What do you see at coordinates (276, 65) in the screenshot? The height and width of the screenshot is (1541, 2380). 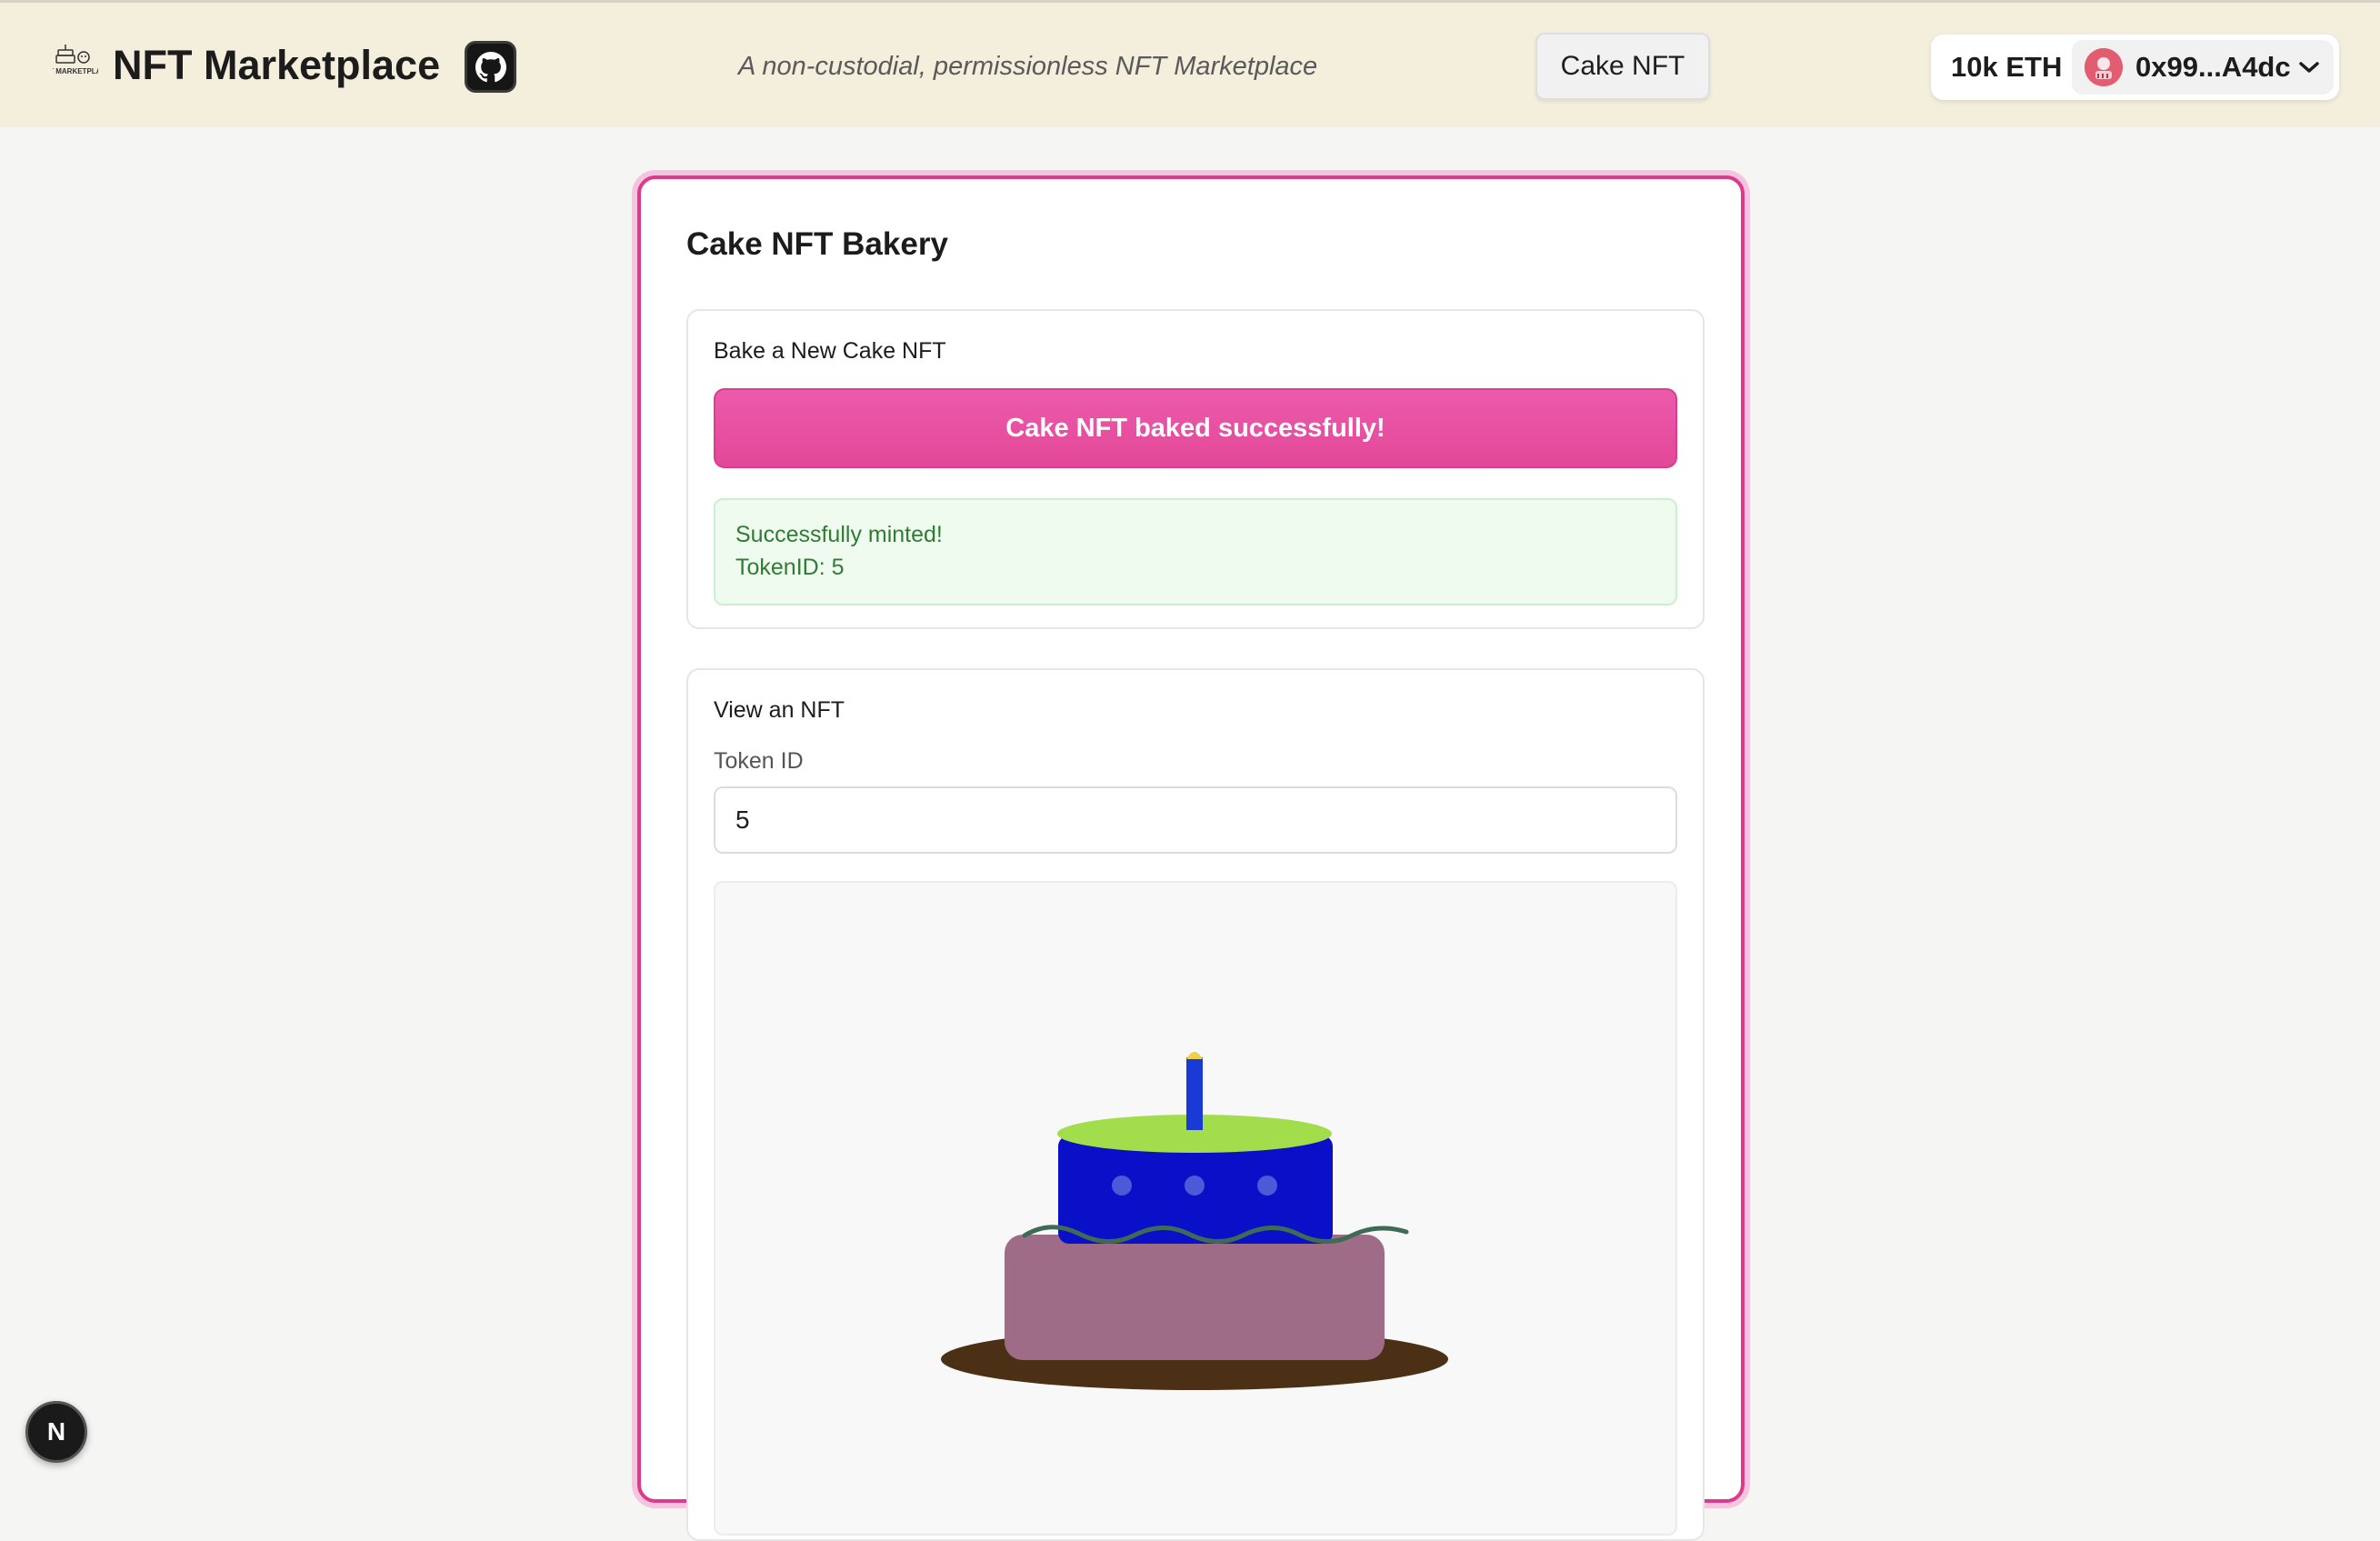 I see `app-title: NFT Marketplace` at bounding box center [276, 65].